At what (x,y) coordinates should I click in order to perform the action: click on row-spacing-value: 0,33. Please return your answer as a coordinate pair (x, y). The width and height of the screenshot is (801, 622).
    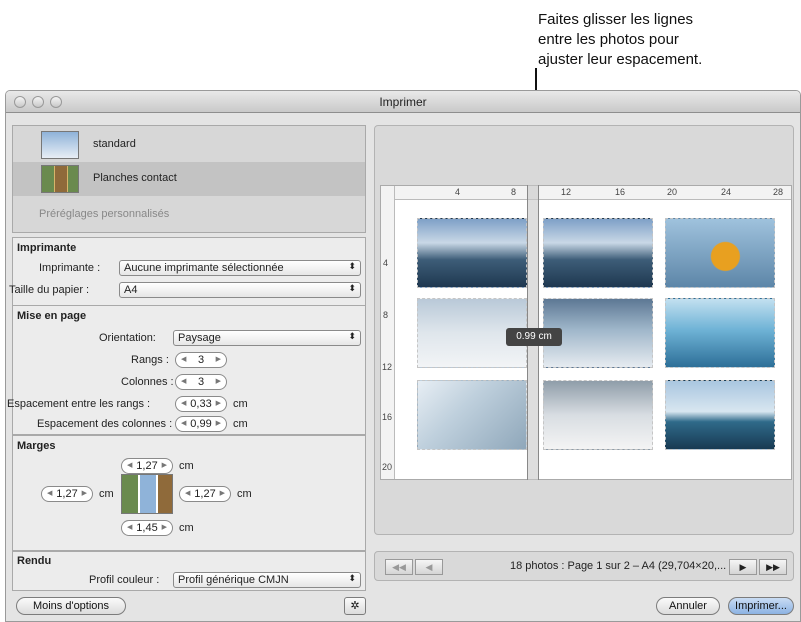
    Looking at the image, I should click on (201, 404).